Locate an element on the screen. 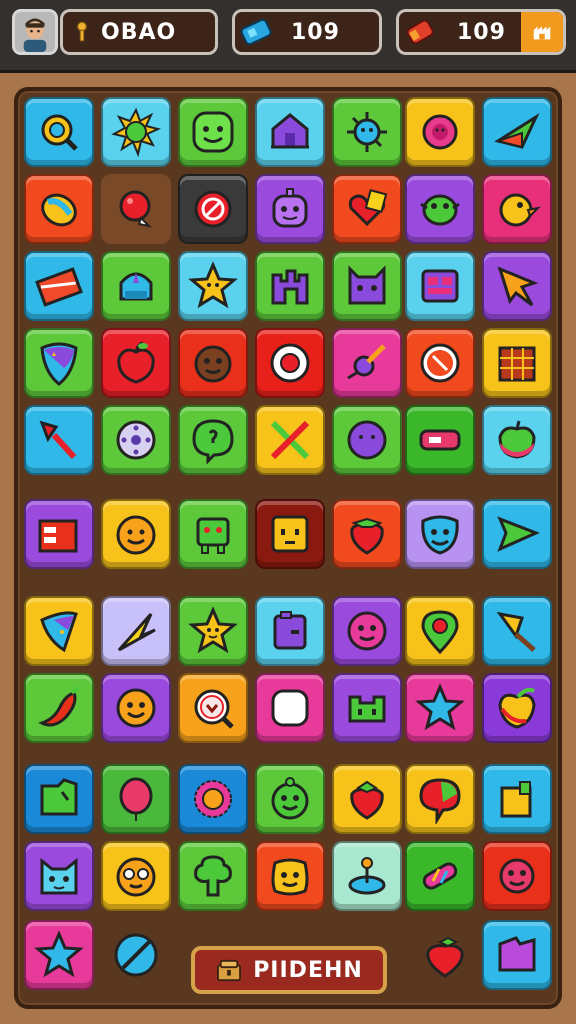  tile-r7-c6 is located at coordinates (440, 631).